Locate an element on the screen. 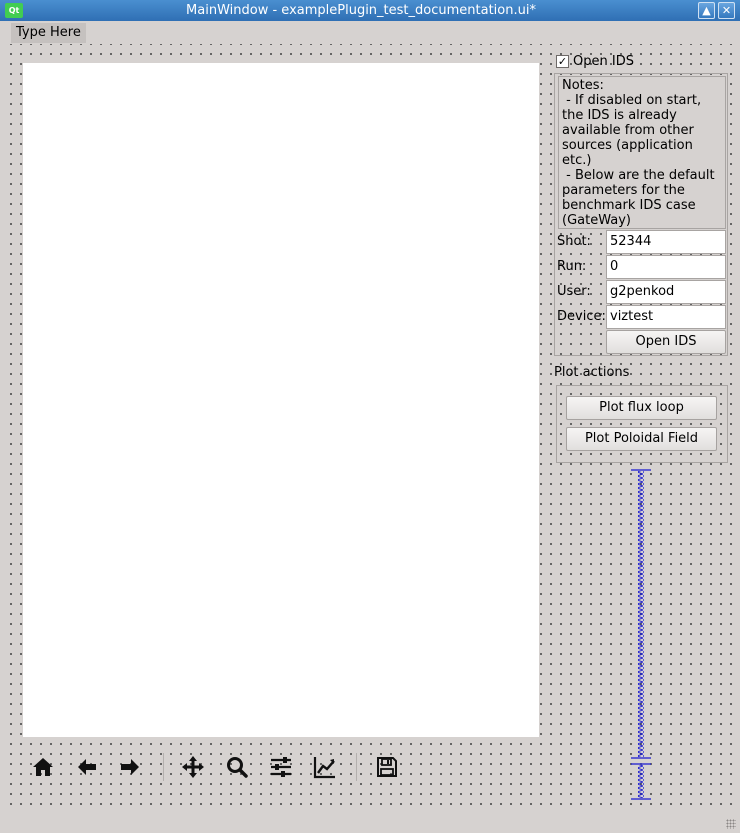 This screenshot has height=833, width=740. back-arrow-icon is located at coordinates (87, 767).